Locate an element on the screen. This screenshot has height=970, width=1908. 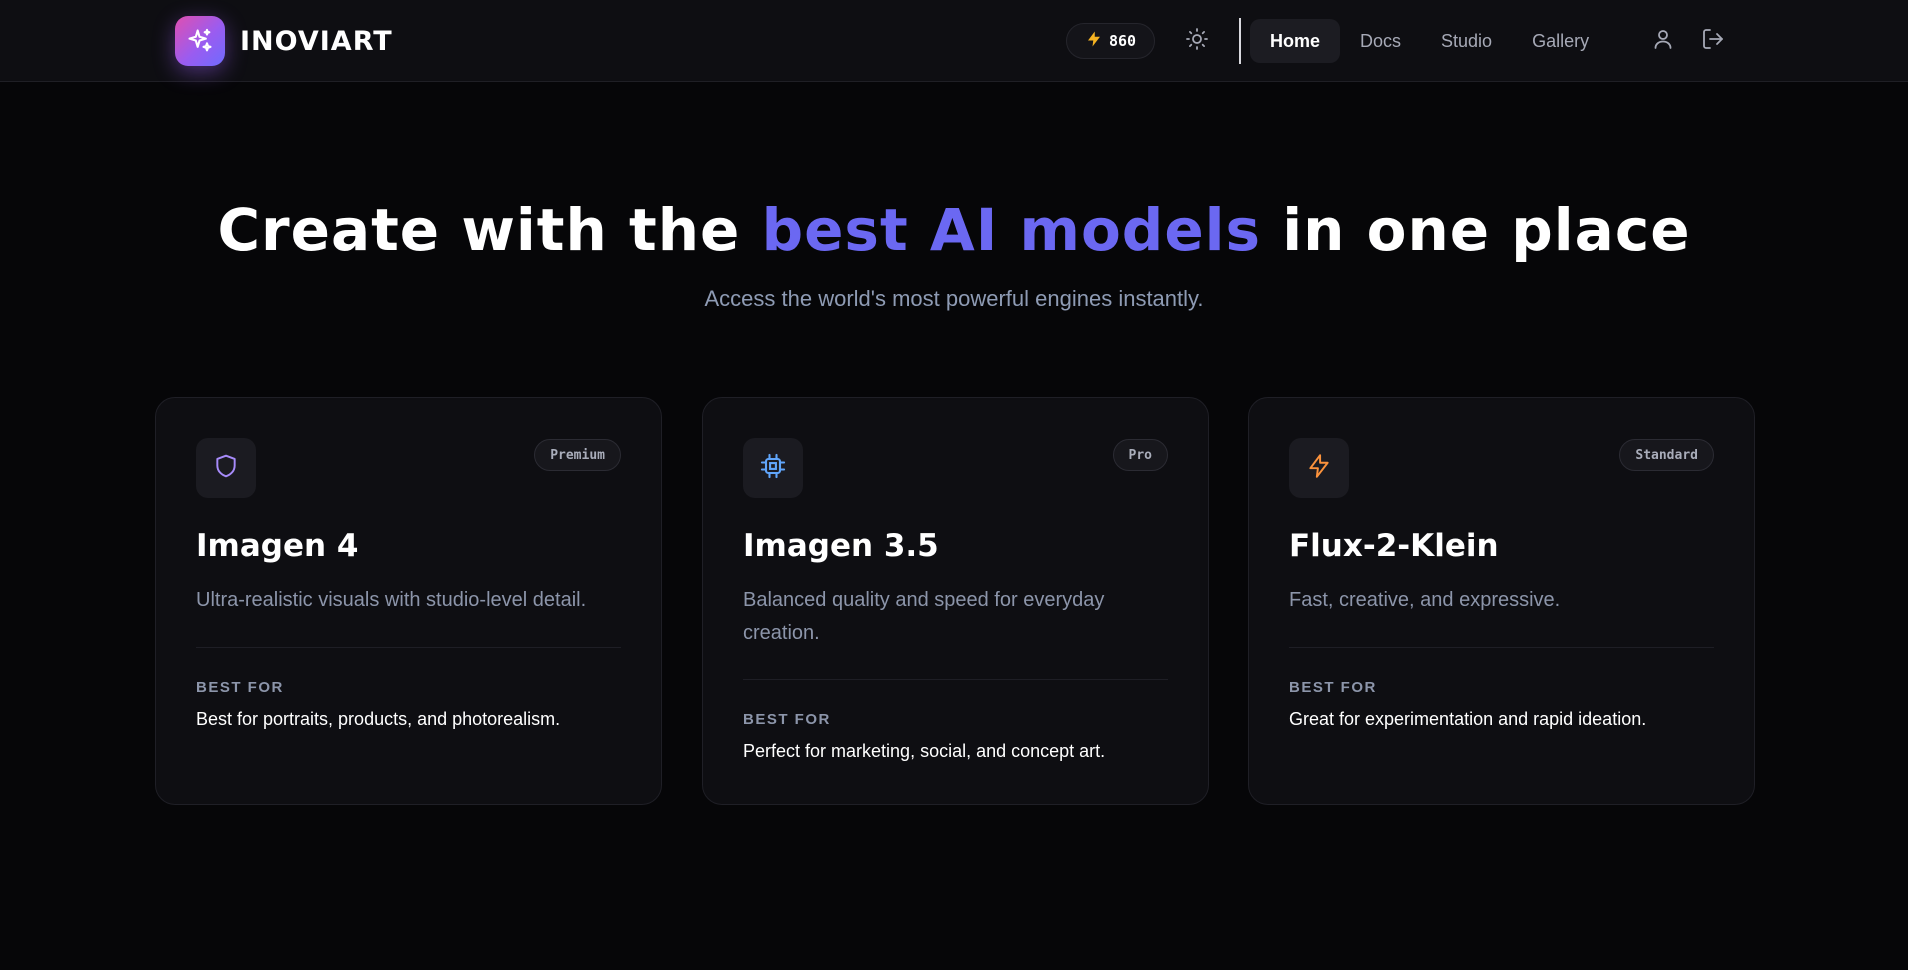
model-name: Flux-2-Klein is located at coordinates (1394, 546).